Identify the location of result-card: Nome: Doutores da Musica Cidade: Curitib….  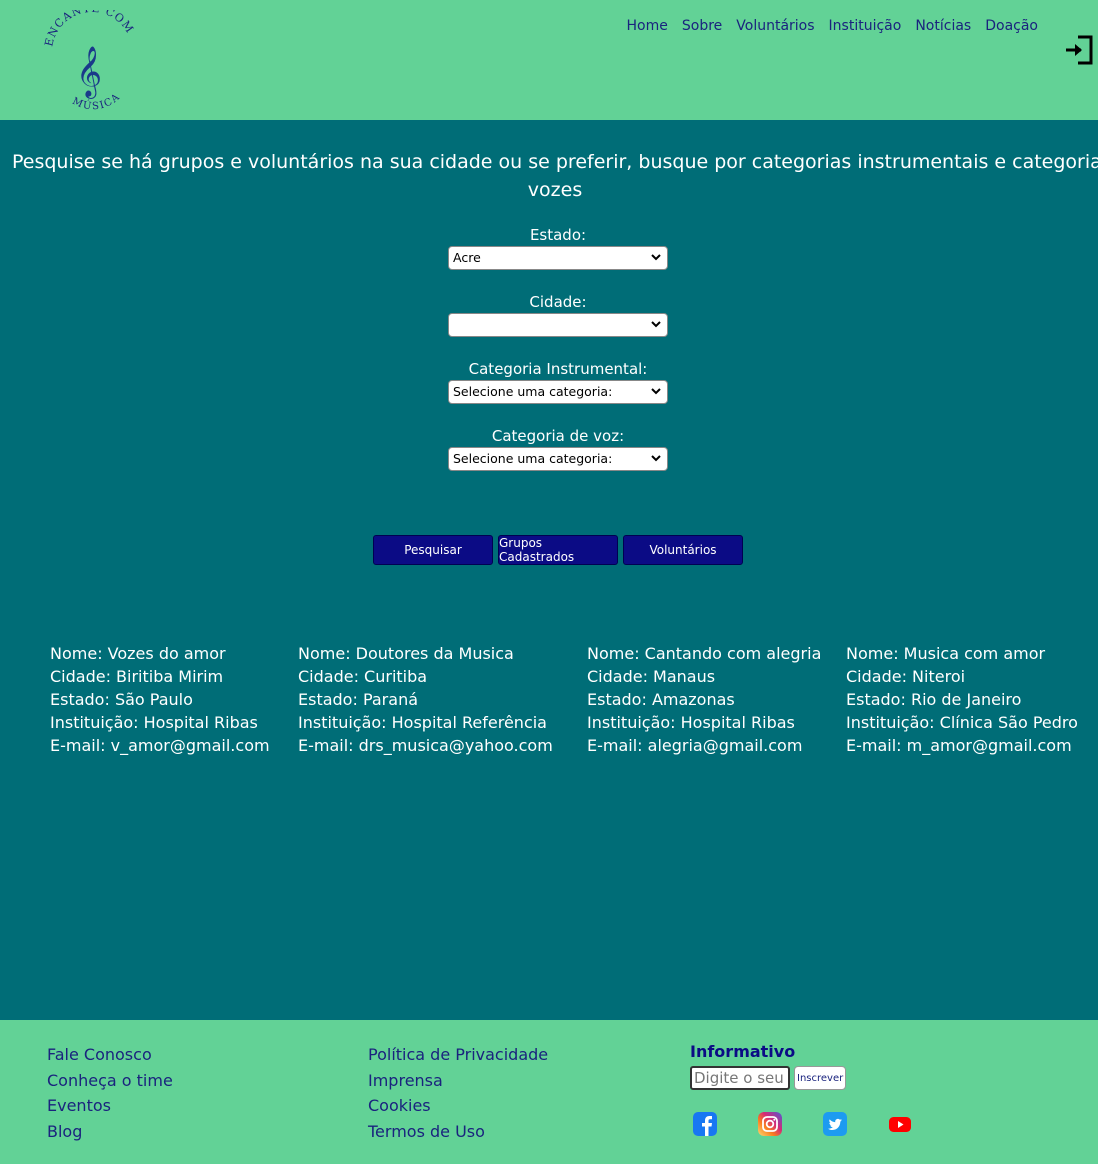
(425, 699).